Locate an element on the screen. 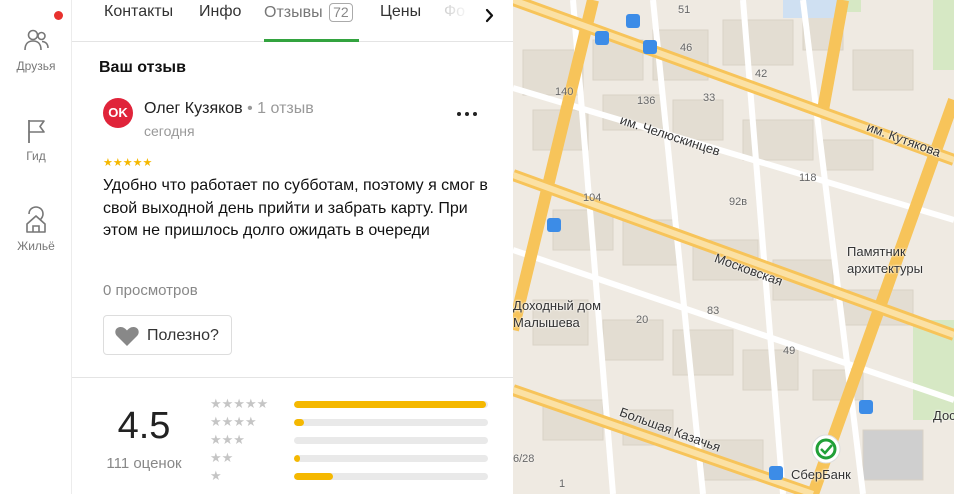  rail-label-housing: Жильё is located at coordinates (36, 246).